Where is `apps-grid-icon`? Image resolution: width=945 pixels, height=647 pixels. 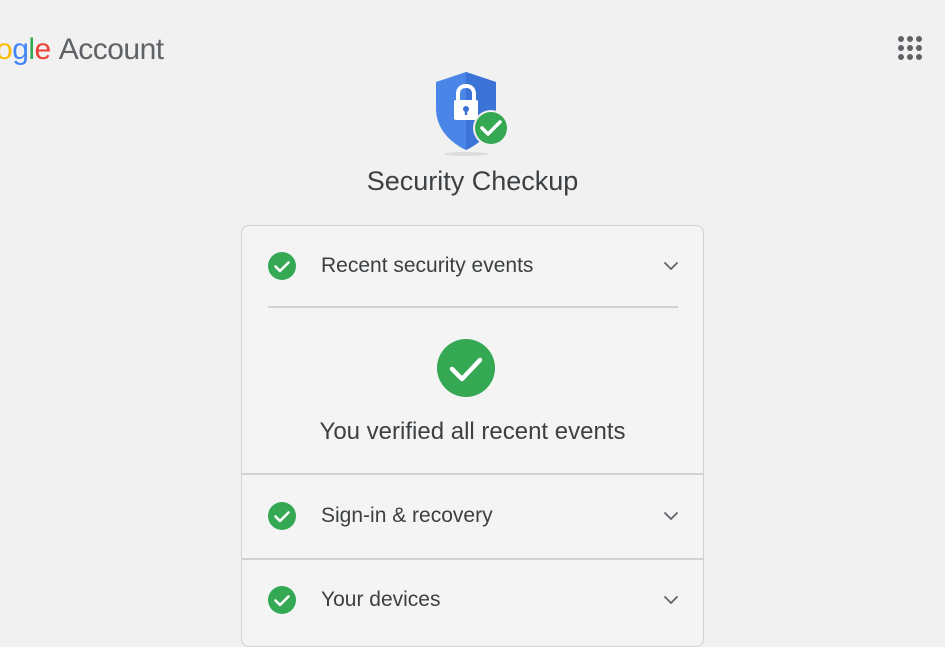 apps-grid-icon is located at coordinates (910, 48).